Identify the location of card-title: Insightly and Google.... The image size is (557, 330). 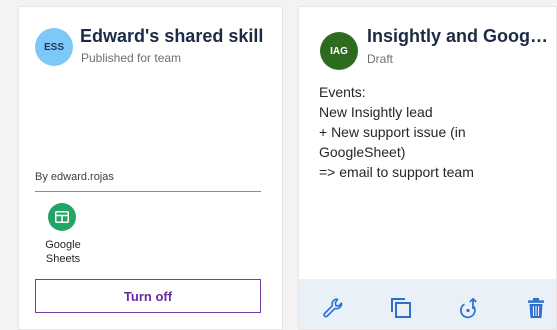
(459, 36).